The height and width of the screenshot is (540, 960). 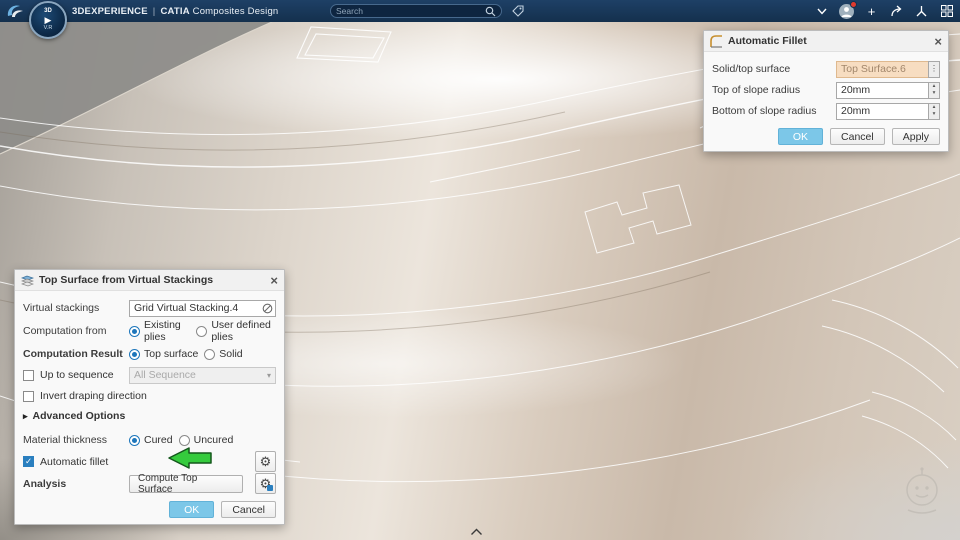 What do you see at coordinates (93, 396) in the screenshot?
I see `invert-draping-label: Invert draping direction` at bounding box center [93, 396].